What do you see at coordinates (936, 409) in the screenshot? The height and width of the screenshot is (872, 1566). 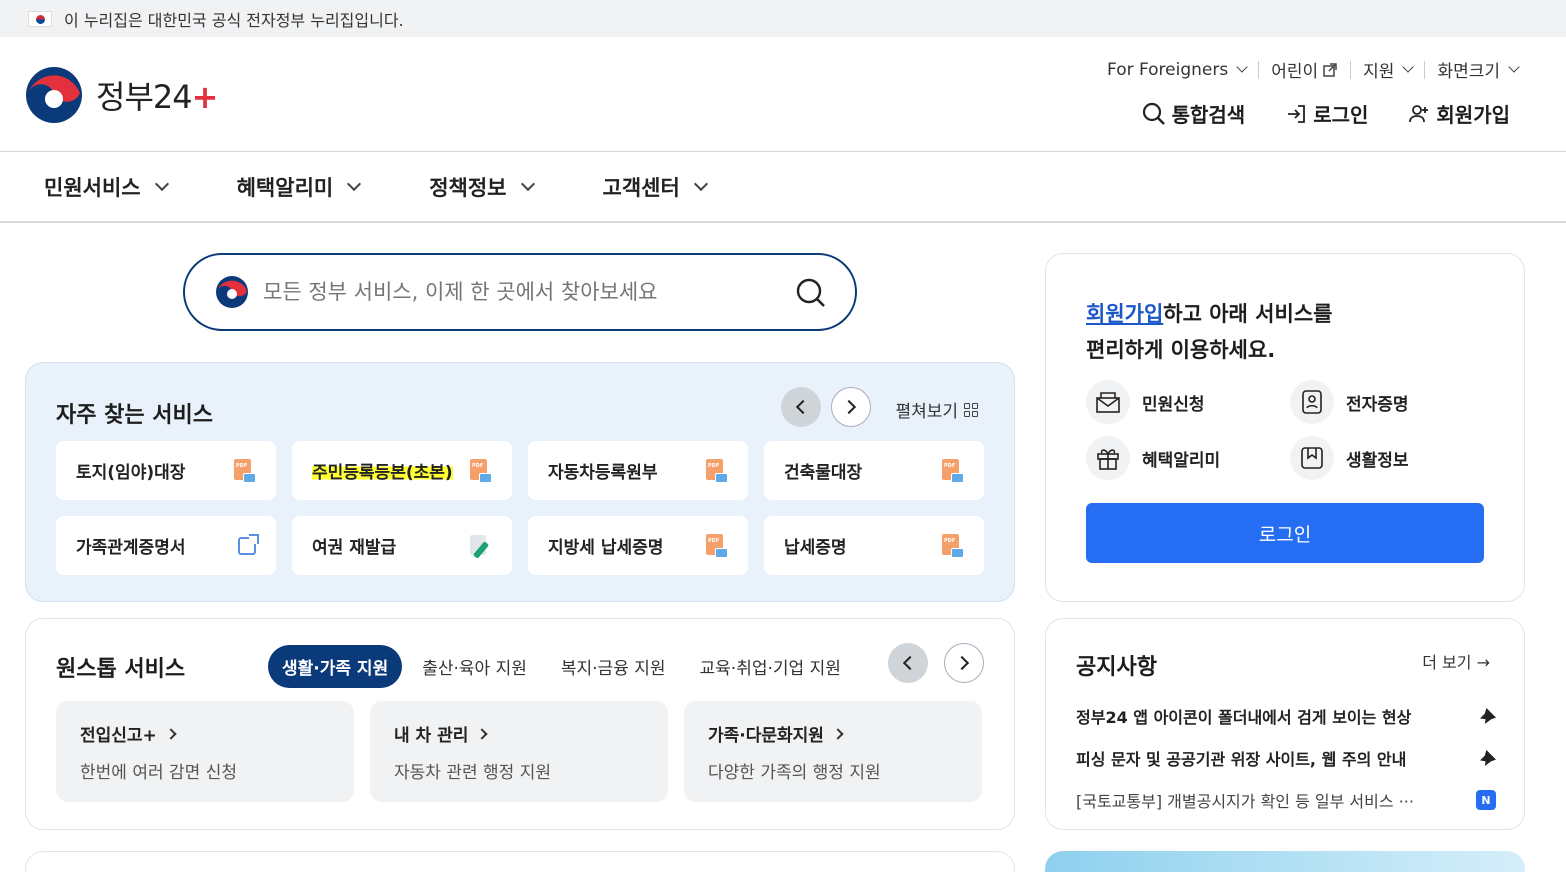 I see `expand-view-button: 펼쳐보기` at bounding box center [936, 409].